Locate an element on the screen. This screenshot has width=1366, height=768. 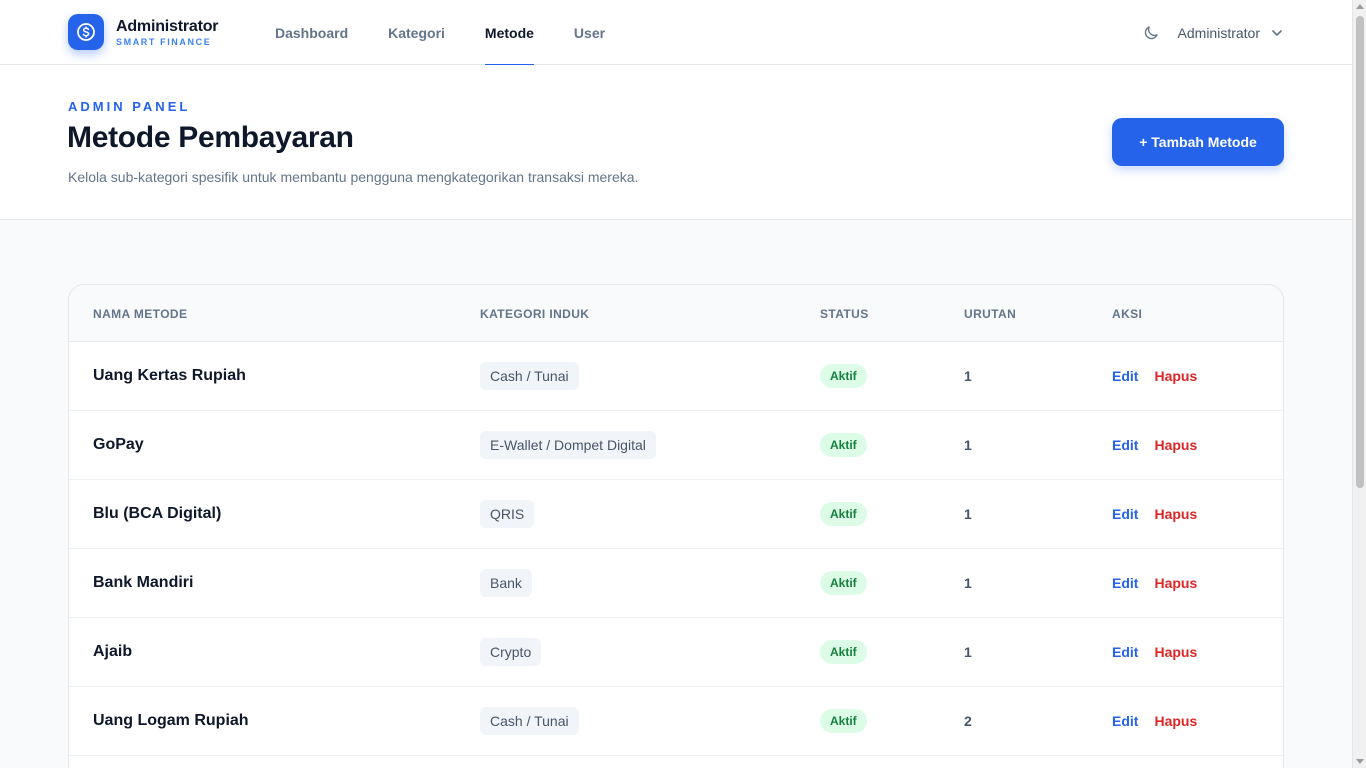
page-title: Metode Pembayaran is located at coordinates (210, 137).